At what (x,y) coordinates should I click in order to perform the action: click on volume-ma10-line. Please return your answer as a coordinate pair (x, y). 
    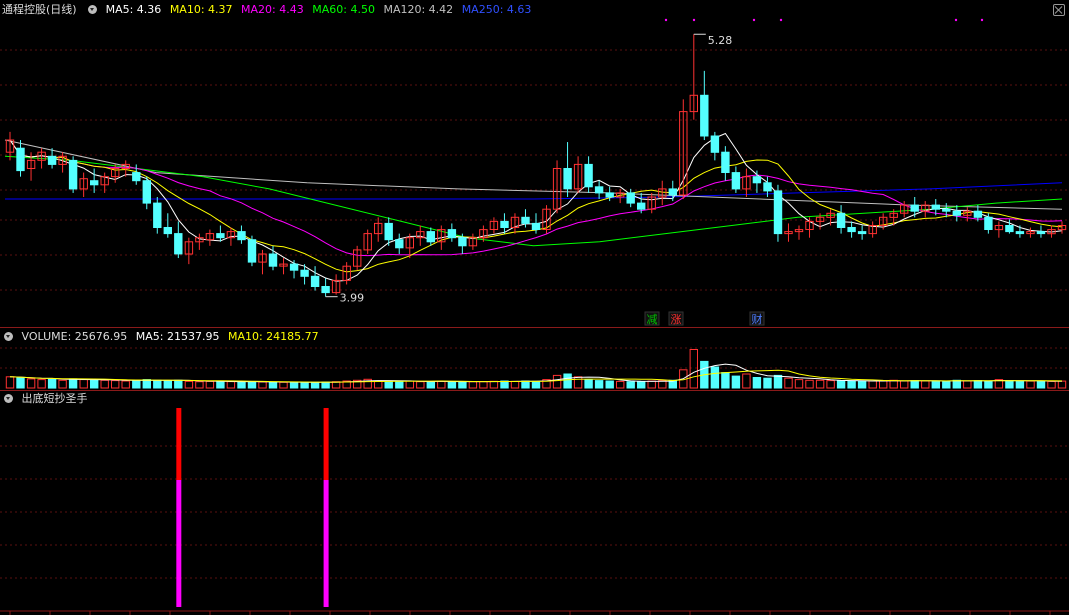
    Looking at the image, I should click on (536, 376).